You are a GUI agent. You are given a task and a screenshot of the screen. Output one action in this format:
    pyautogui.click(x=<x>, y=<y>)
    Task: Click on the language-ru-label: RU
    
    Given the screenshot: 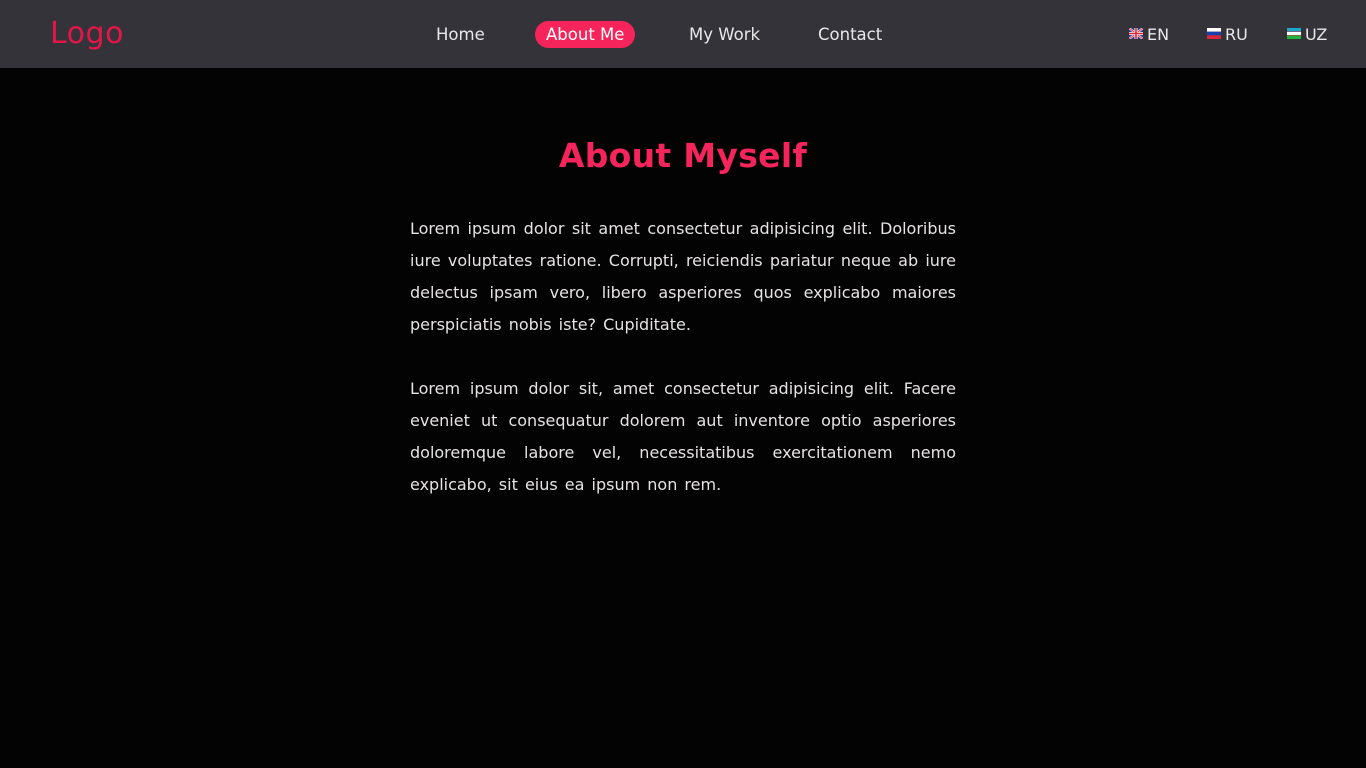 What is the action you would take?
    pyautogui.click(x=1236, y=34)
    